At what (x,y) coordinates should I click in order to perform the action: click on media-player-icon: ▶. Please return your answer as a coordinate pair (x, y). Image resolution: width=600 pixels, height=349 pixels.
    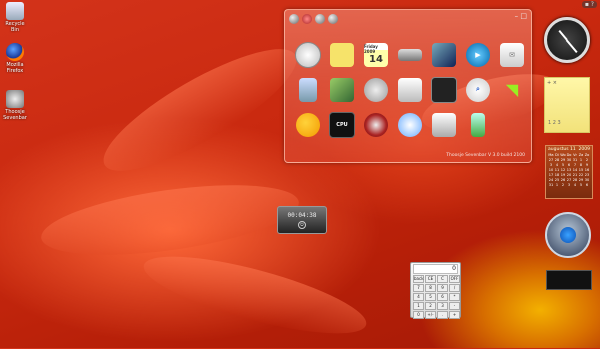
    Looking at the image, I should click on (478, 54).